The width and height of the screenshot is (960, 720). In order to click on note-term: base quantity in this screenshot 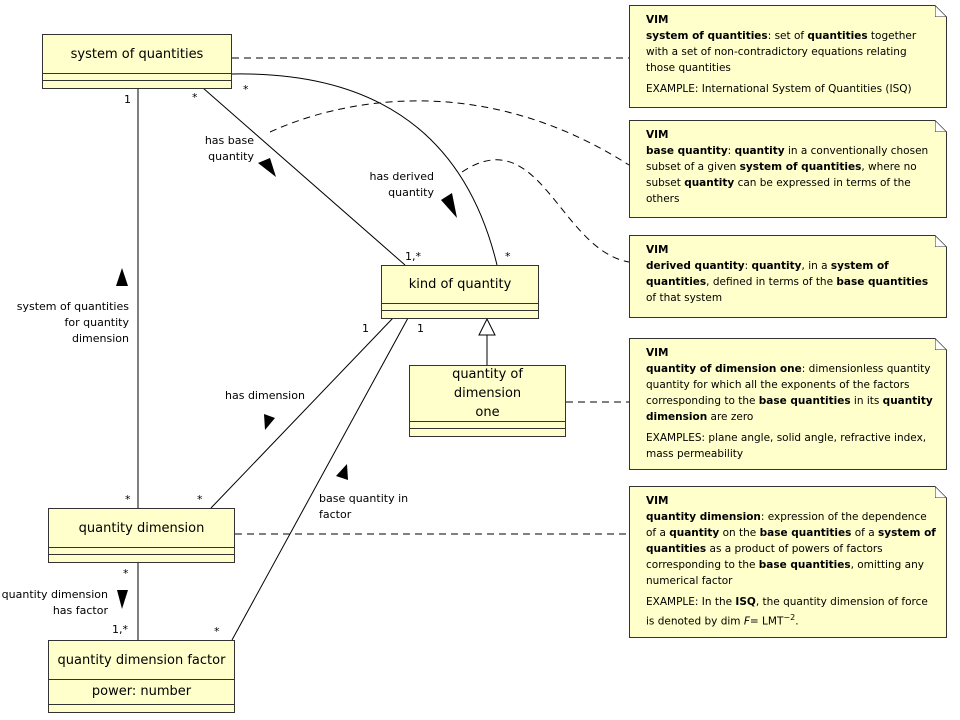, I will do `click(687, 151)`.